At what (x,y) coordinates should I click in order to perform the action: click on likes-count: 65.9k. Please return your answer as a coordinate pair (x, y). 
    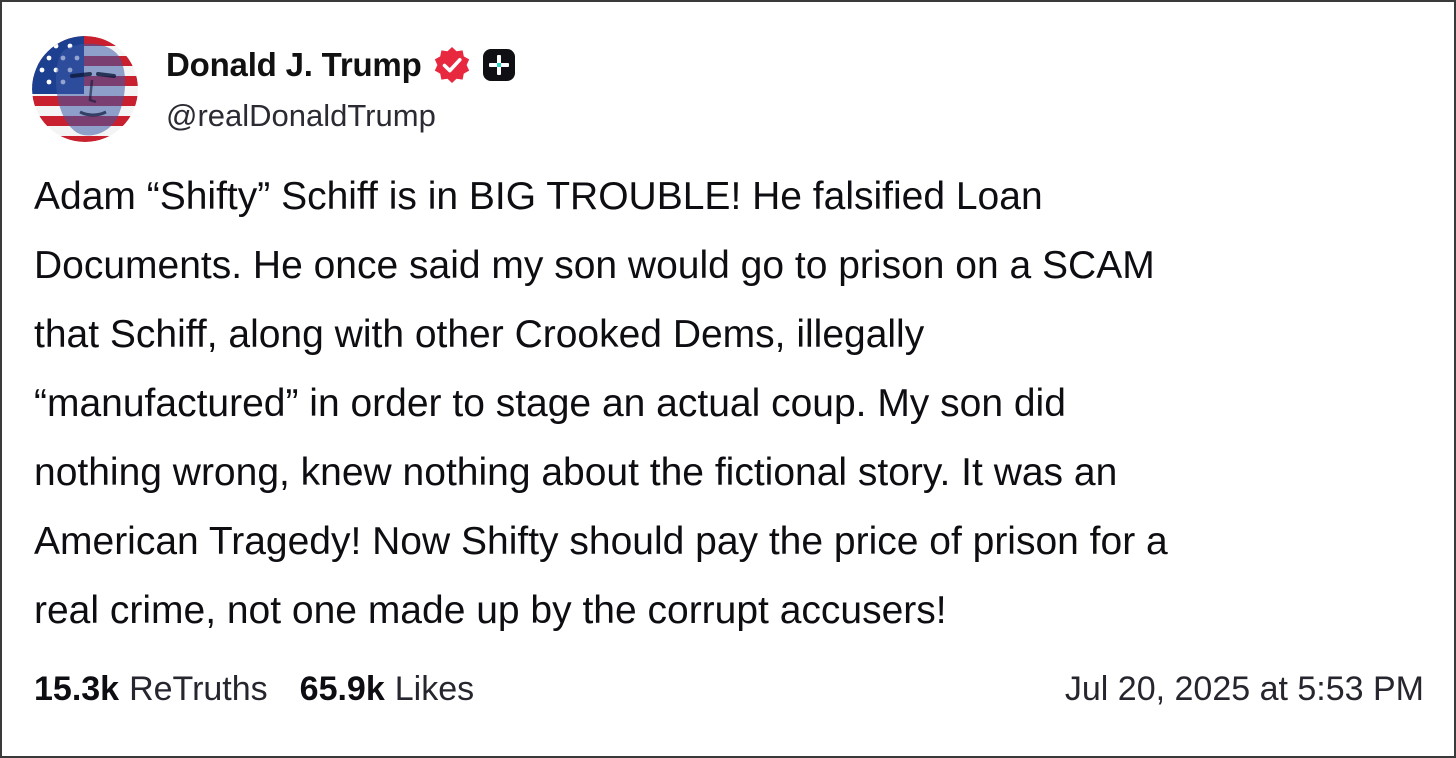
    Looking at the image, I should click on (342, 689).